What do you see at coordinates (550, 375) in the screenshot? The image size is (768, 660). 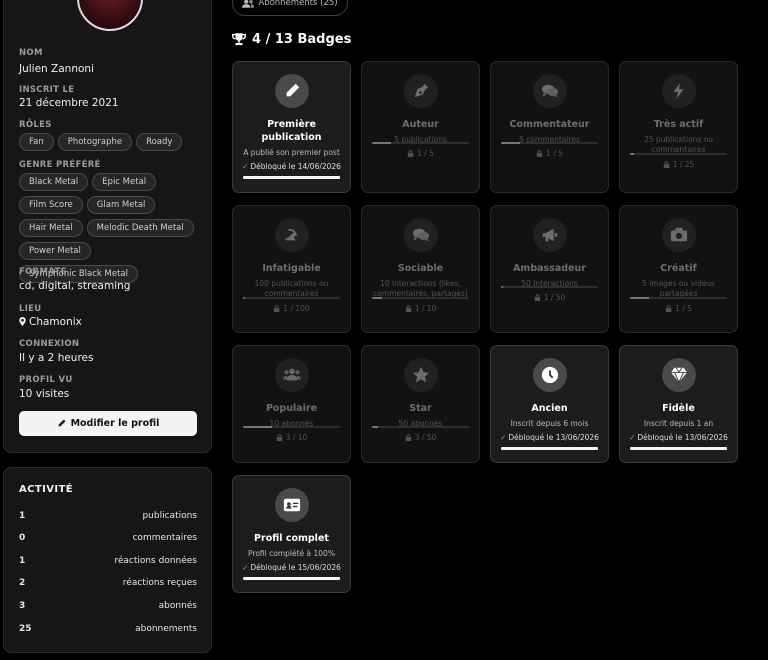 I see `clock-icon` at bounding box center [550, 375].